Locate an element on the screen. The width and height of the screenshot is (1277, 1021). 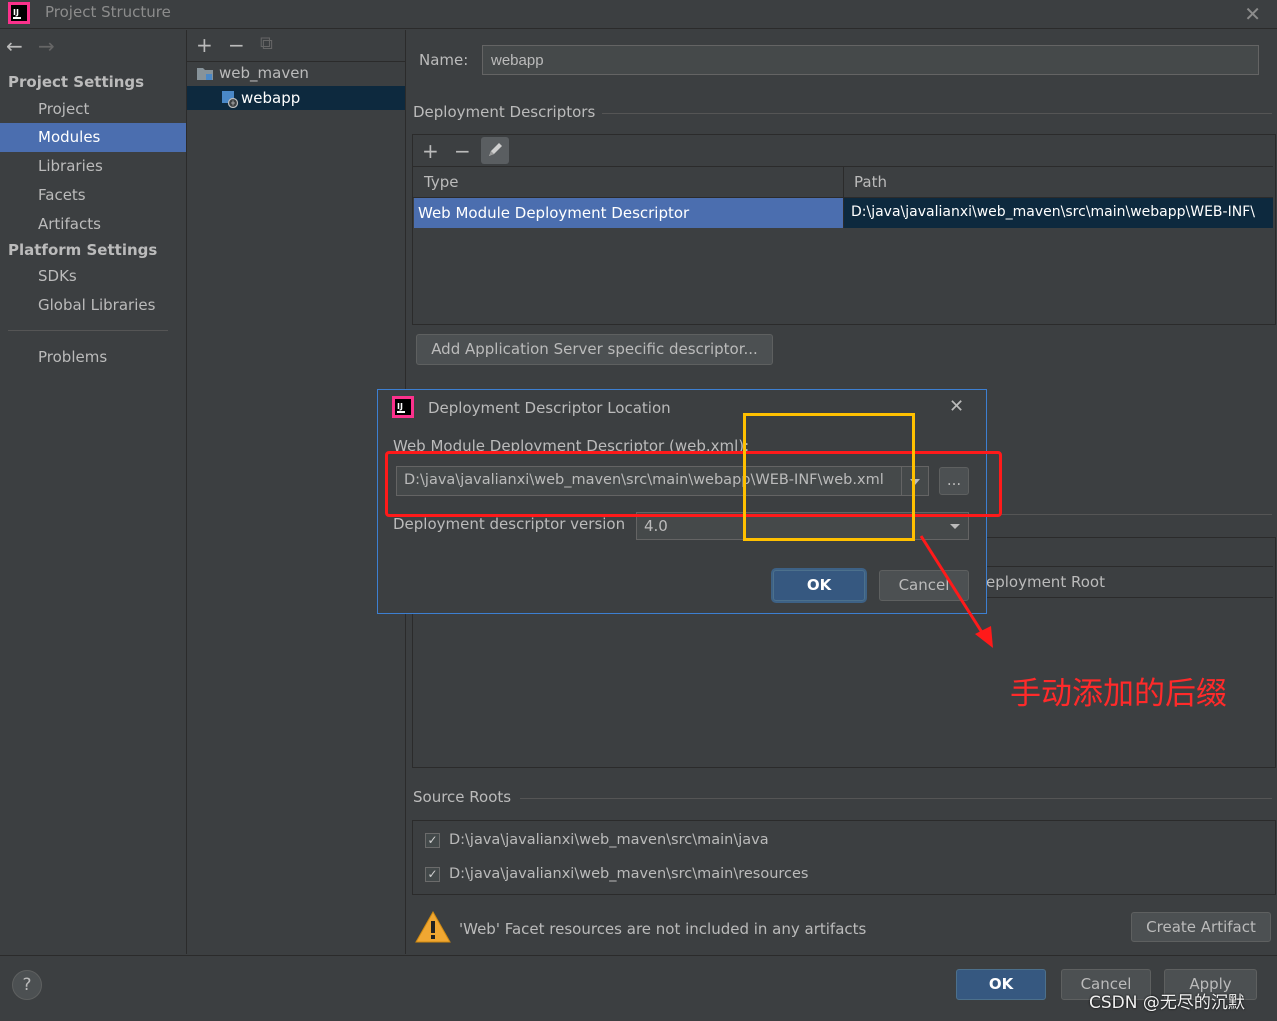
yellow-highlight-box is located at coordinates (829, 477).